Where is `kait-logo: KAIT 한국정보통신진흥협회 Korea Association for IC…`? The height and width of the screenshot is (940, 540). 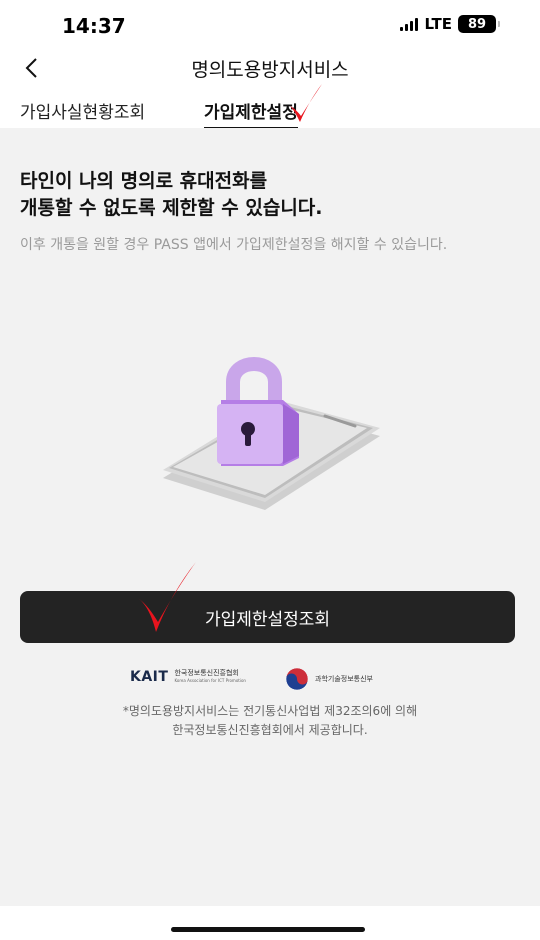
kait-logo: KAIT 한국정보통신진흥협회 Korea Association for IC… is located at coordinates (188, 677).